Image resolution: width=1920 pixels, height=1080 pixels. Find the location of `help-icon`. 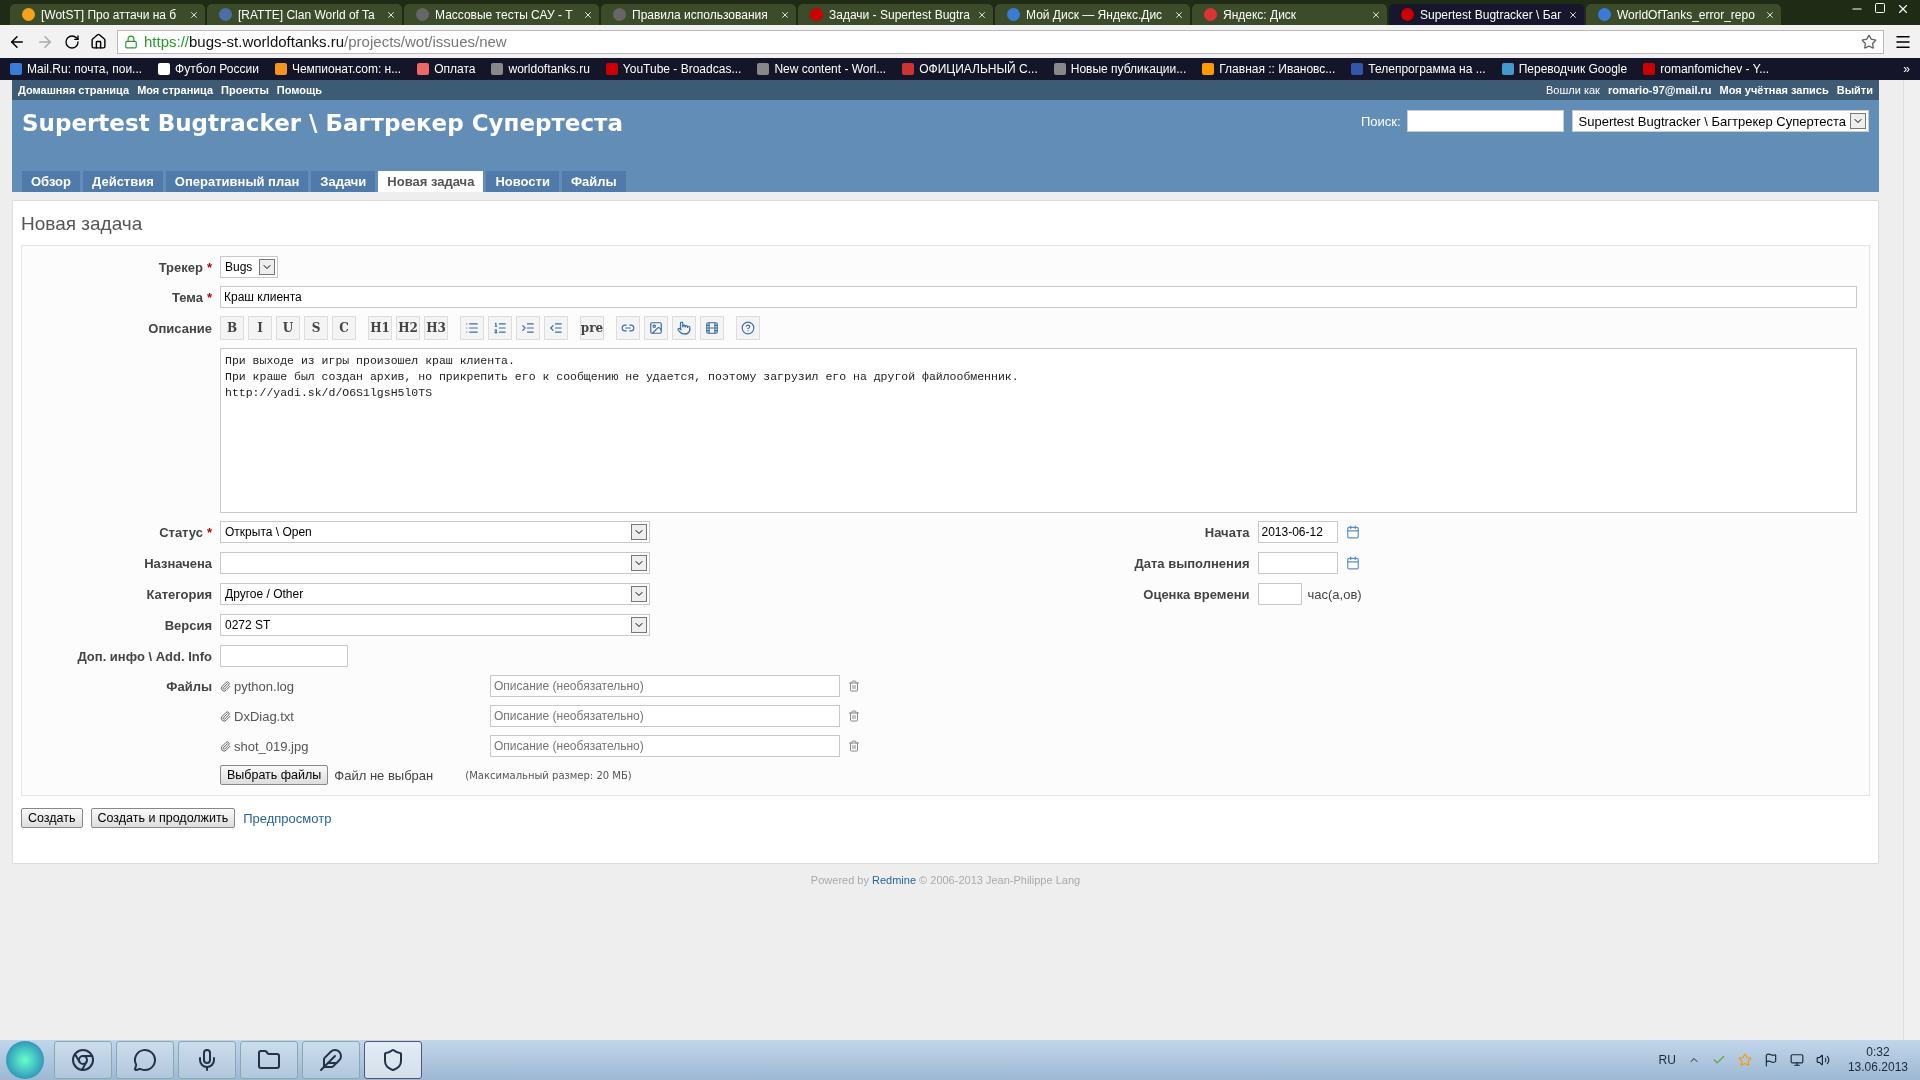

help-icon is located at coordinates (748, 328).